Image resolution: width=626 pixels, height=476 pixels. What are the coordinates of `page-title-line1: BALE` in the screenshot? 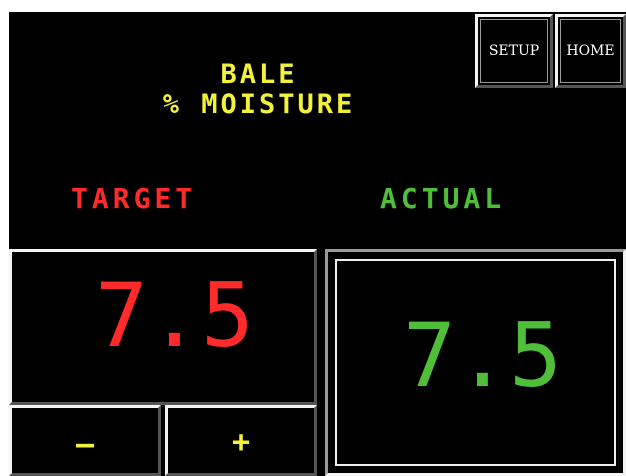 It's located at (259, 74).